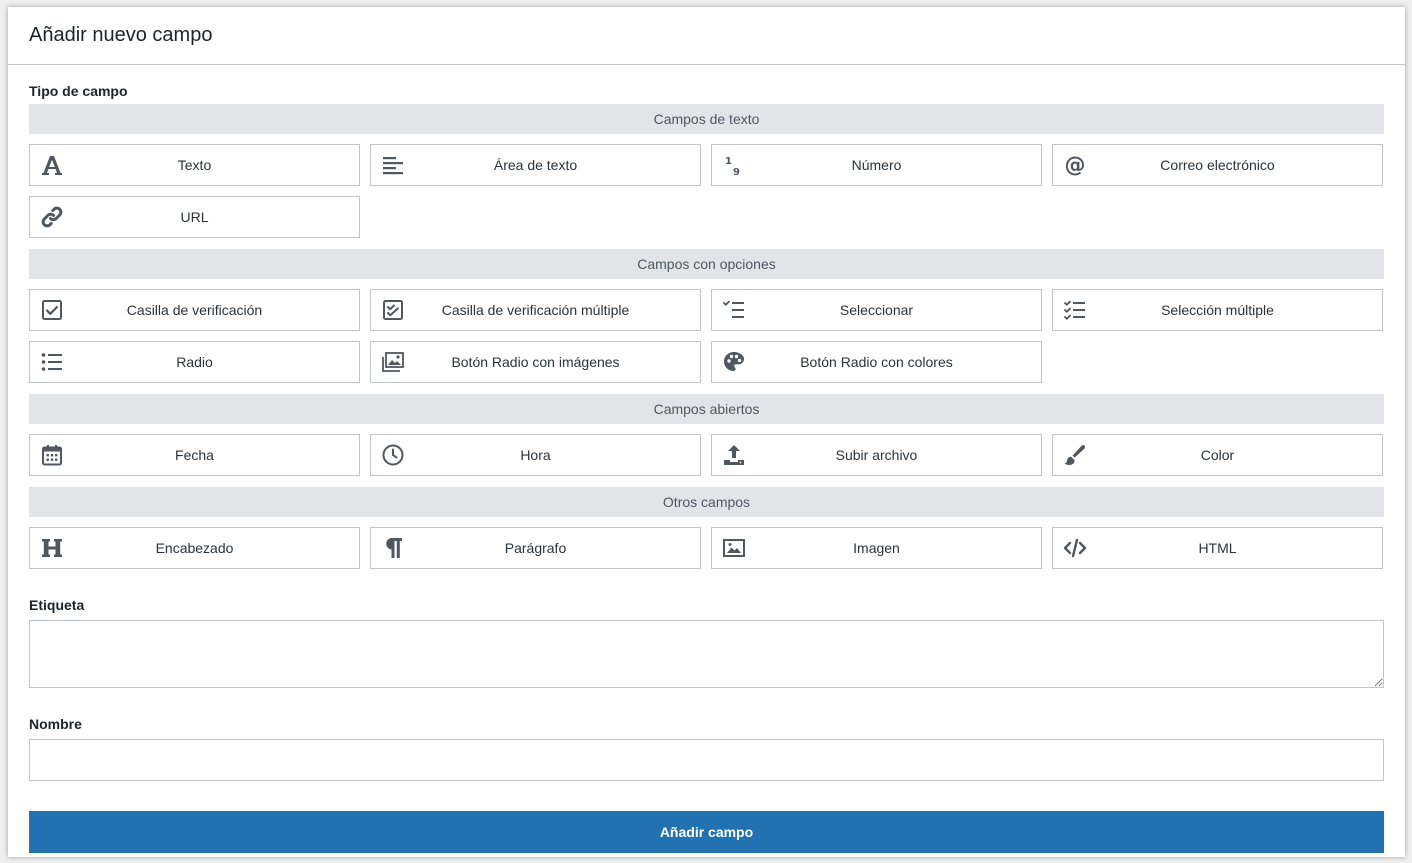  What do you see at coordinates (1075, 455) in the screenshot?
I see `paintbrush-icon` at bounding box center [1075, 455].